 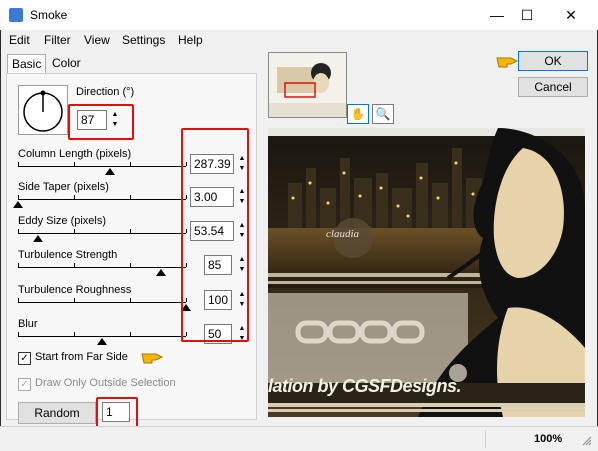 What do you see at coordinates (115, 125) in the screenshot?
I see `spin-down-icon: ▼` at bounding box center [115, 125].